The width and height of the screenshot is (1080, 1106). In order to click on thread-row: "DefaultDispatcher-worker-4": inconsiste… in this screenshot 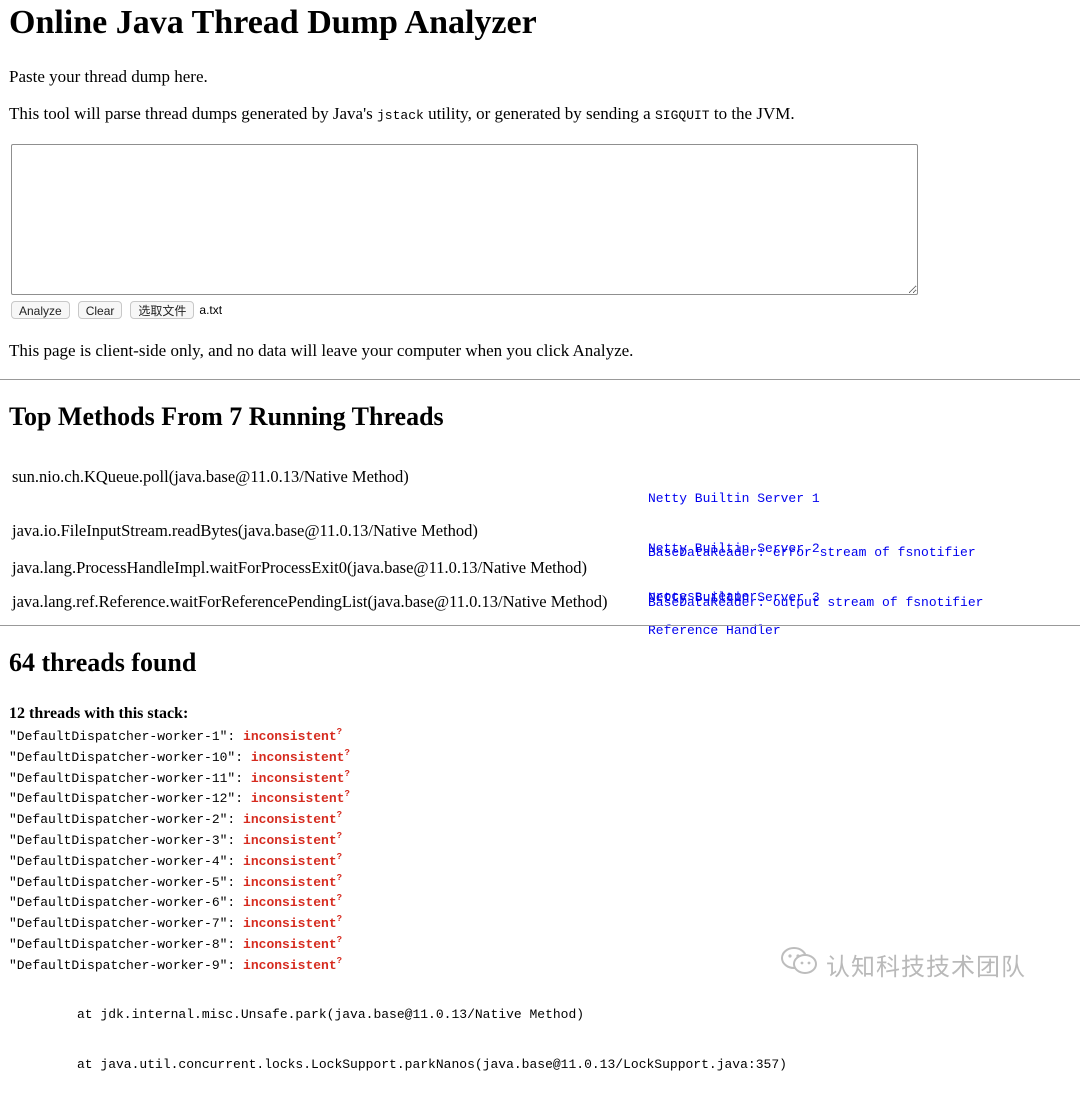, I will do `click(179, 862)`.